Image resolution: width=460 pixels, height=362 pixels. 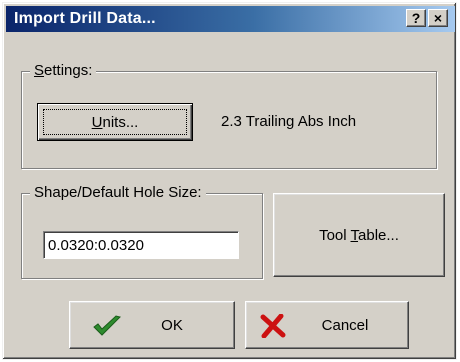 What do you see at coordinates (118, 192) in the screenshot?
I see `hole-size-group-label: Shape/Default Hole Size:` at bounding box center [118, 192].